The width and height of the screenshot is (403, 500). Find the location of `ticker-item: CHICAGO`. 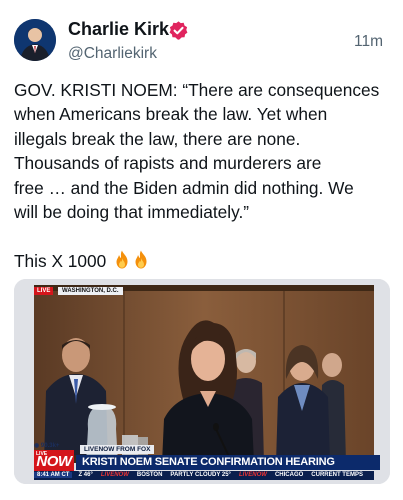

ticker-item: CHICAGO is located at coordinates (289, 475).